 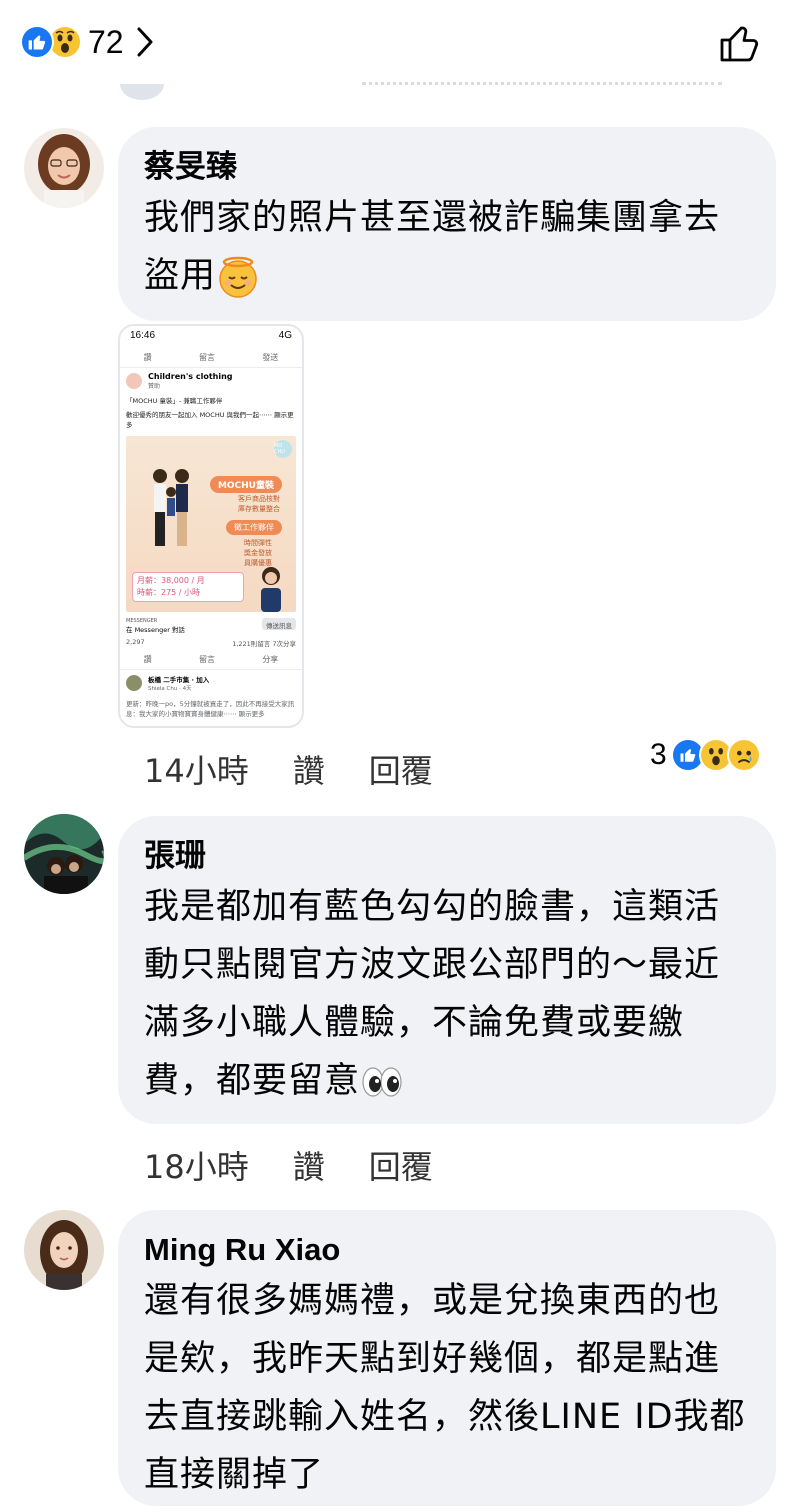 What do you see at coordinates (135, 642) in the screenshot?
I see `post-likes-count: 2,297` at bounding box center [135, 642].